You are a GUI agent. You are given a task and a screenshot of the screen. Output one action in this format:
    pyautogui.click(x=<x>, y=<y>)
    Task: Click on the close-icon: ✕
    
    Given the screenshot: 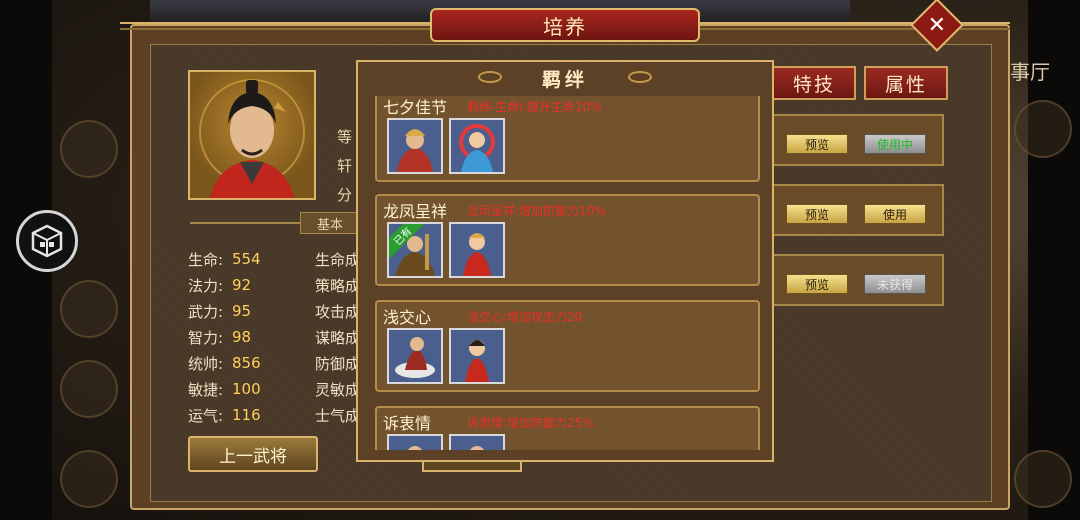 What is the action you would take?
    pyautogui.click(x=937, y=25)
    